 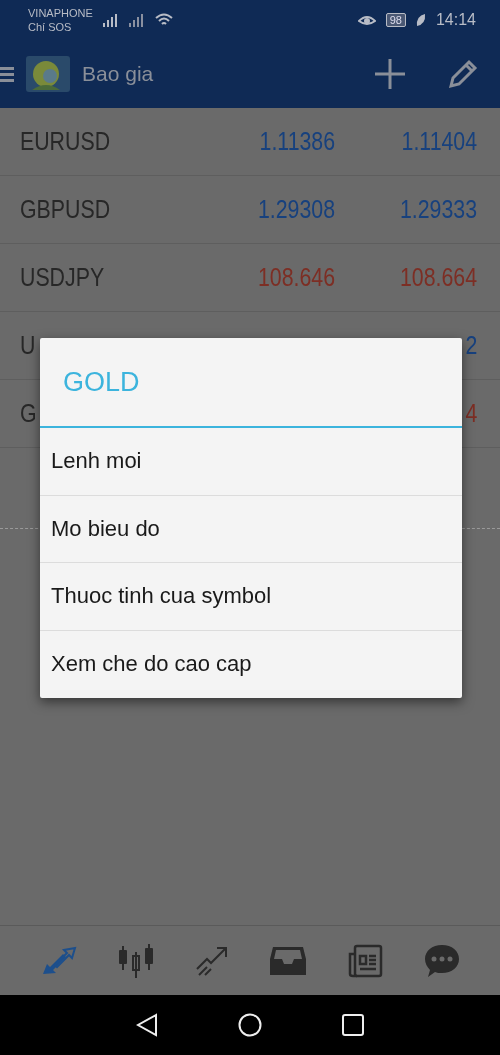 What do you see at coordinates (251, 529) in the screenshot?
I see `menu-item: Mo bieu do` at bounding box center [251, 529].